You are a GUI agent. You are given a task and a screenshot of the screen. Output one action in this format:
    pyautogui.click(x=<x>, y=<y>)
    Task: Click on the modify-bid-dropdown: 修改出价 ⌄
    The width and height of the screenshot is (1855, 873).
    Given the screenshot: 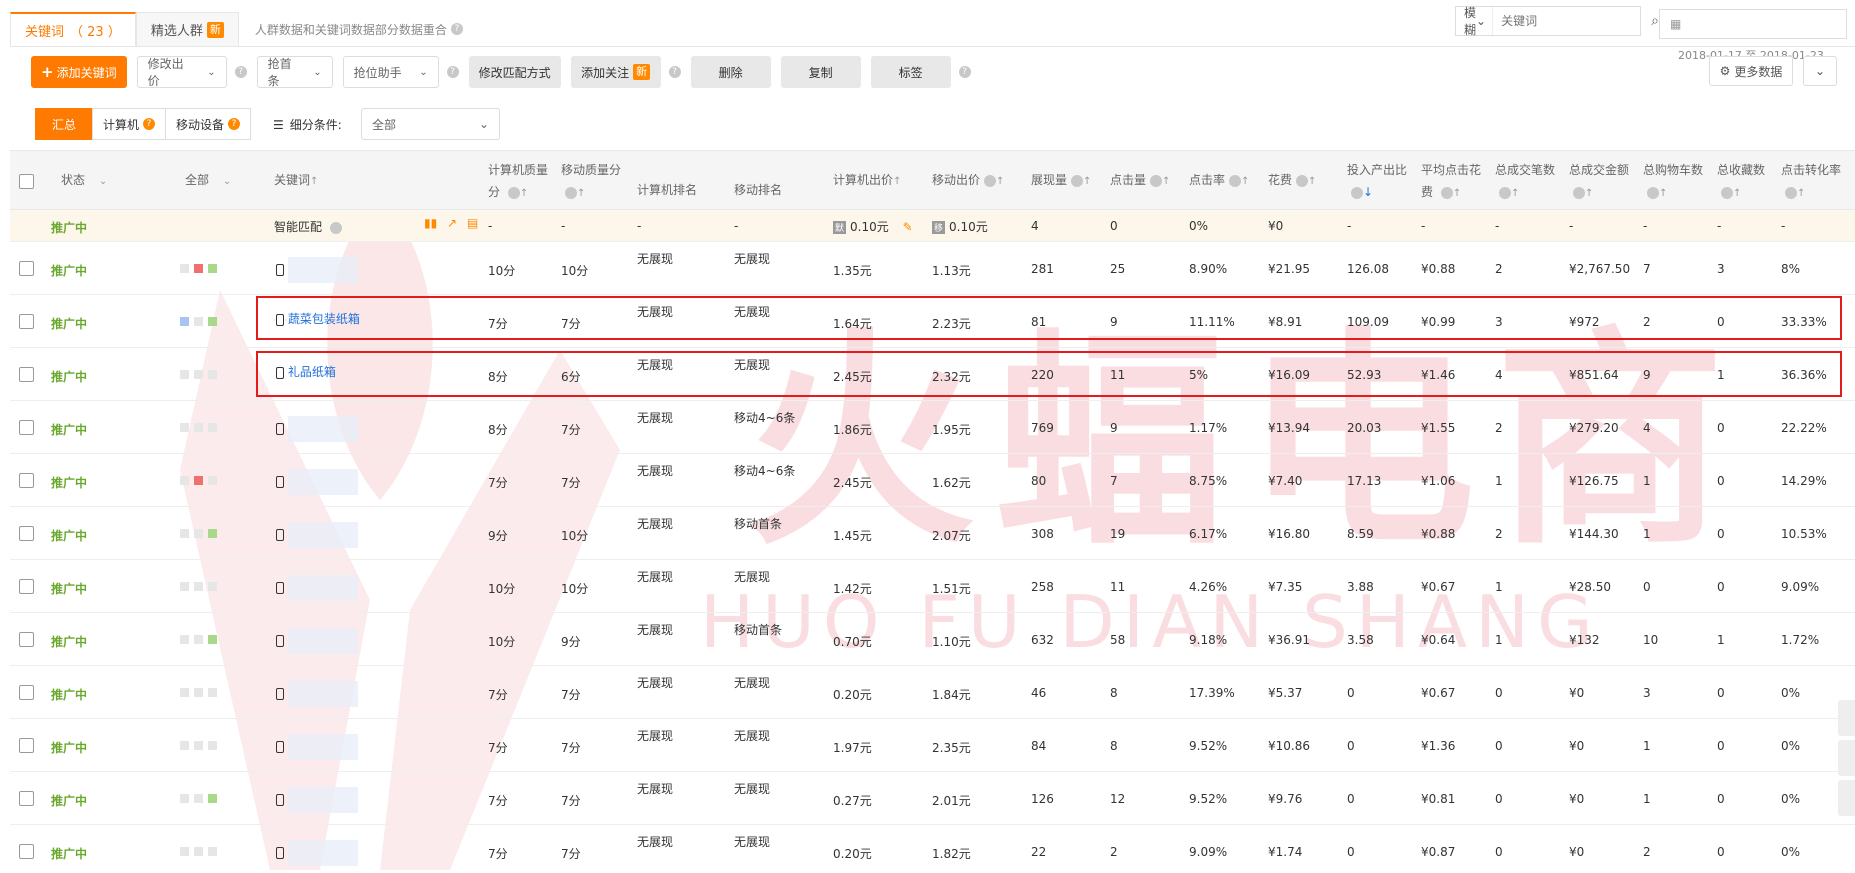 What is the action you would take?
    pyautogui.click(x=181, y=72)
    